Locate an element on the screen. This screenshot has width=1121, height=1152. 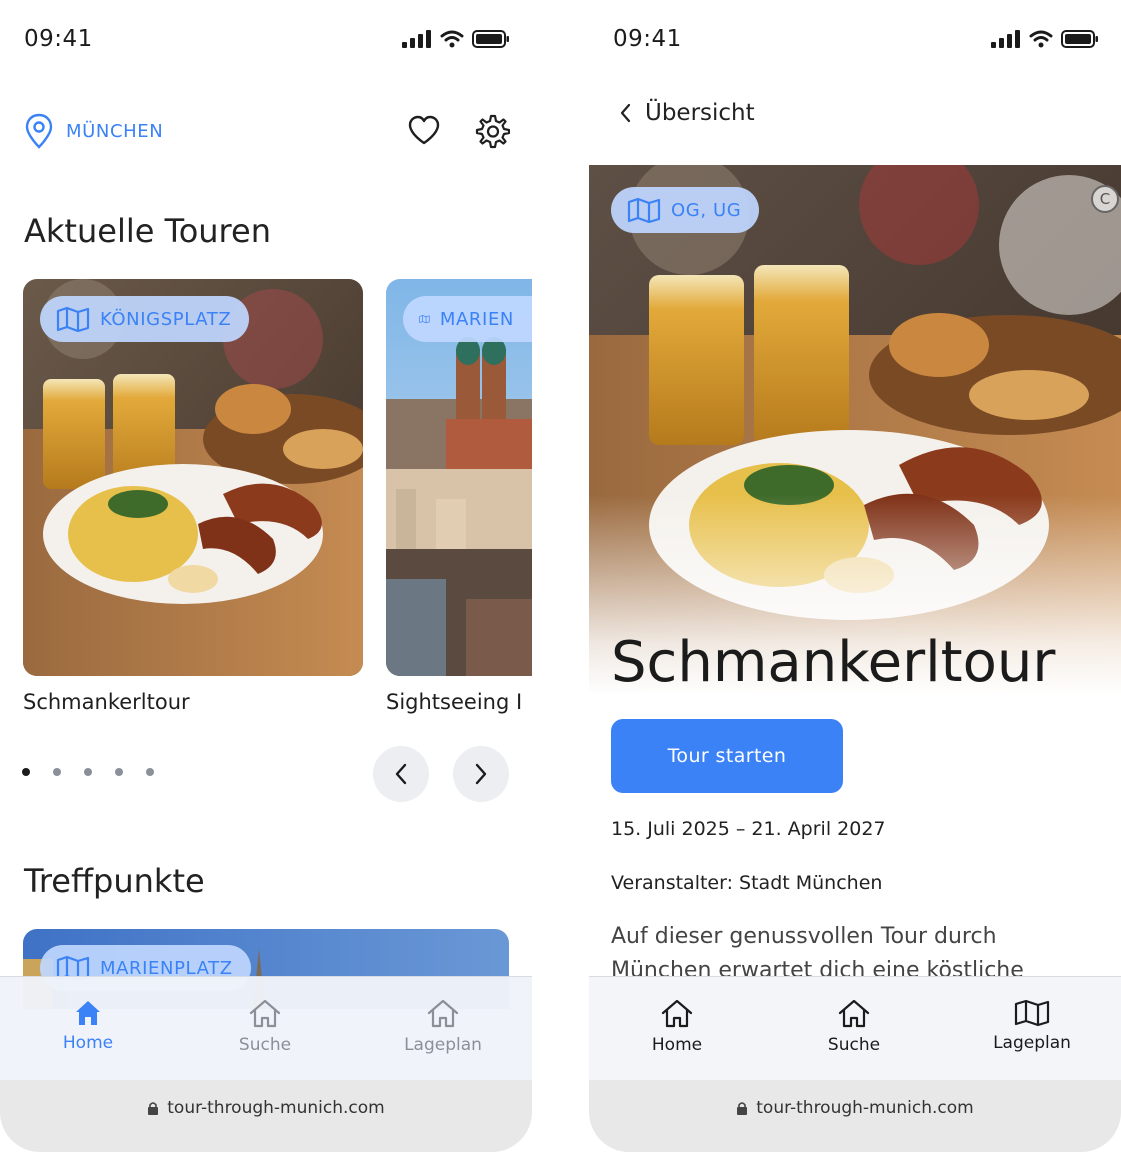
copyright-icon: C is located at coordinates (1105, 199).